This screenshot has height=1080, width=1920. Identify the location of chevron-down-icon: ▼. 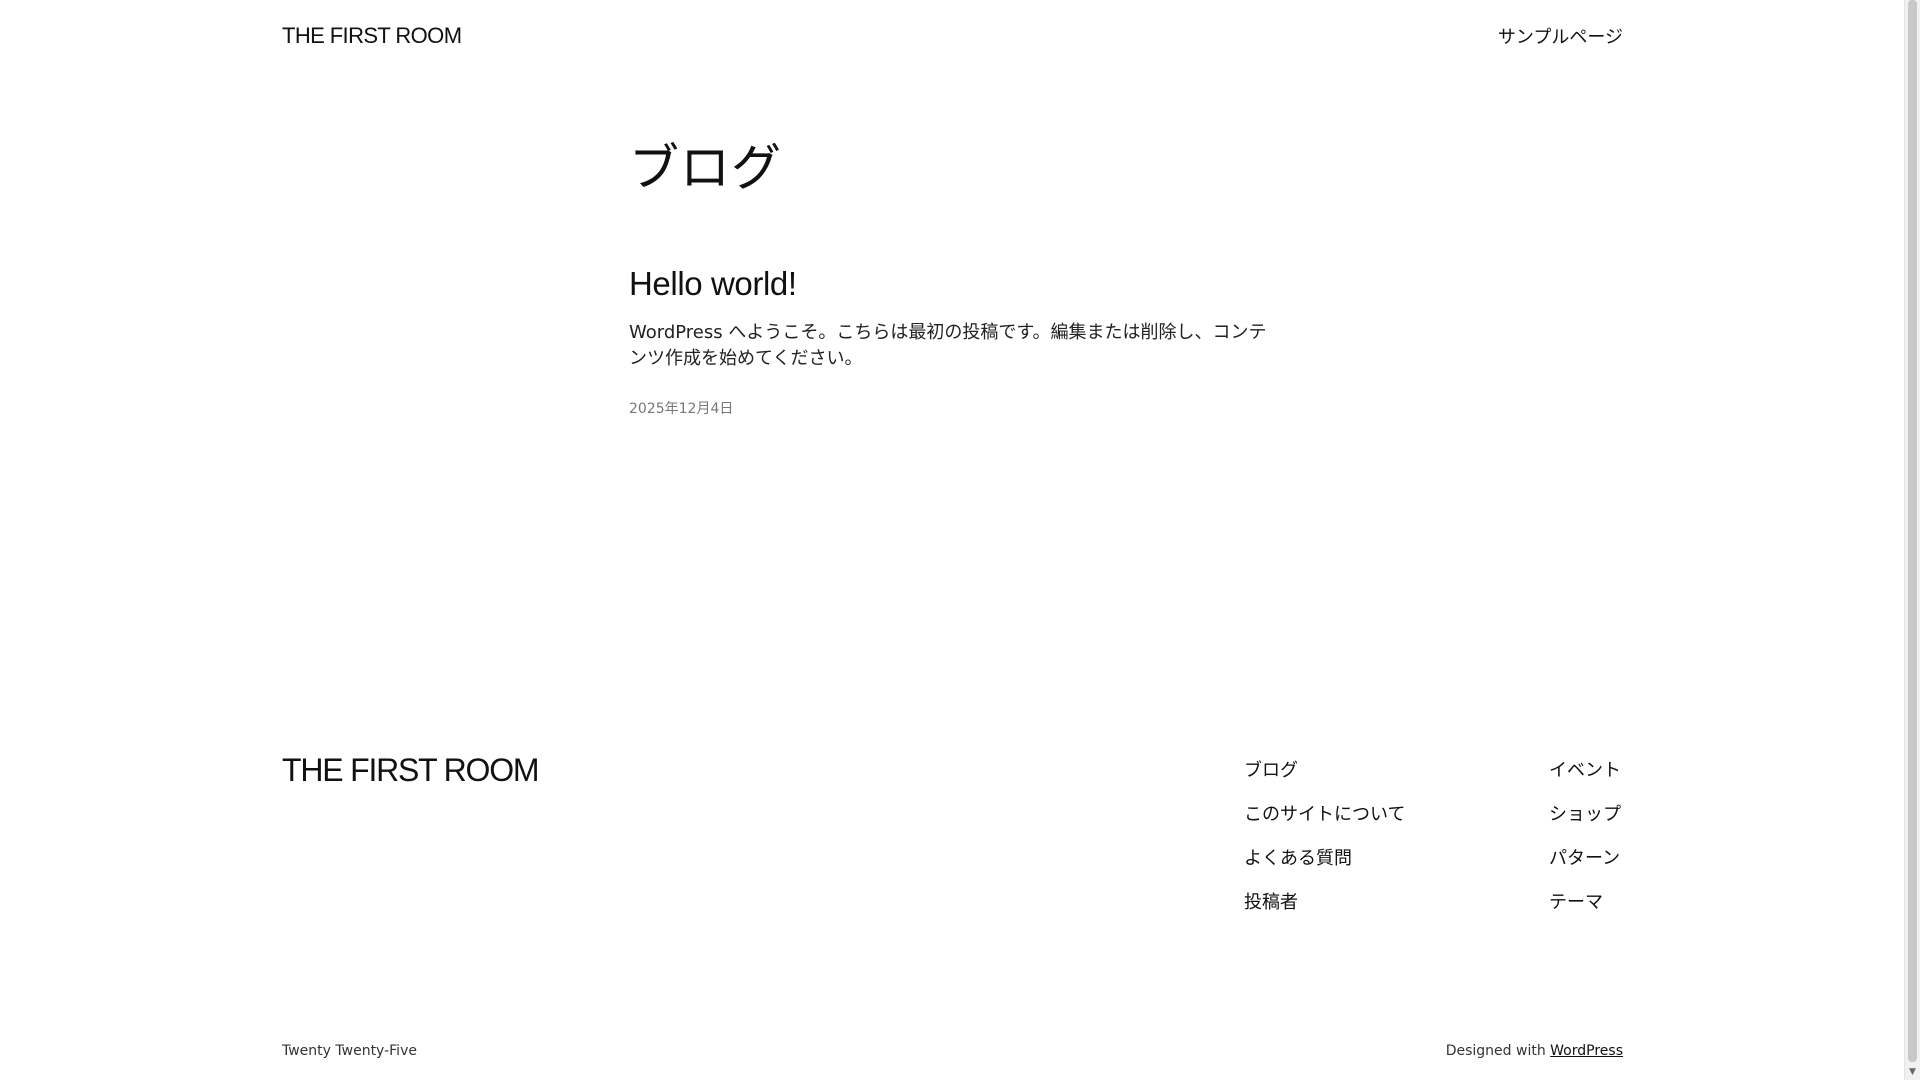
(1912, 1072).